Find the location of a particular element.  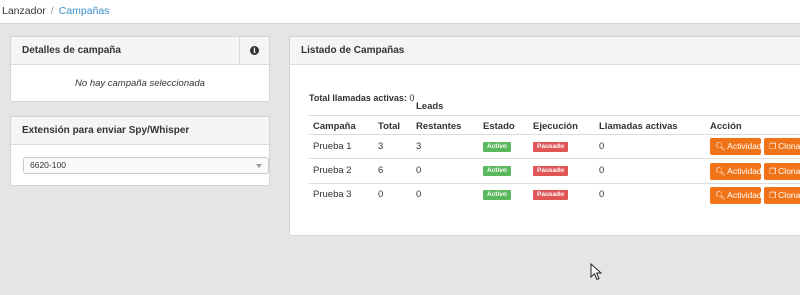

panel-header: Extensión para enviar Spy/Whisper is located at coordinates (140, 131).